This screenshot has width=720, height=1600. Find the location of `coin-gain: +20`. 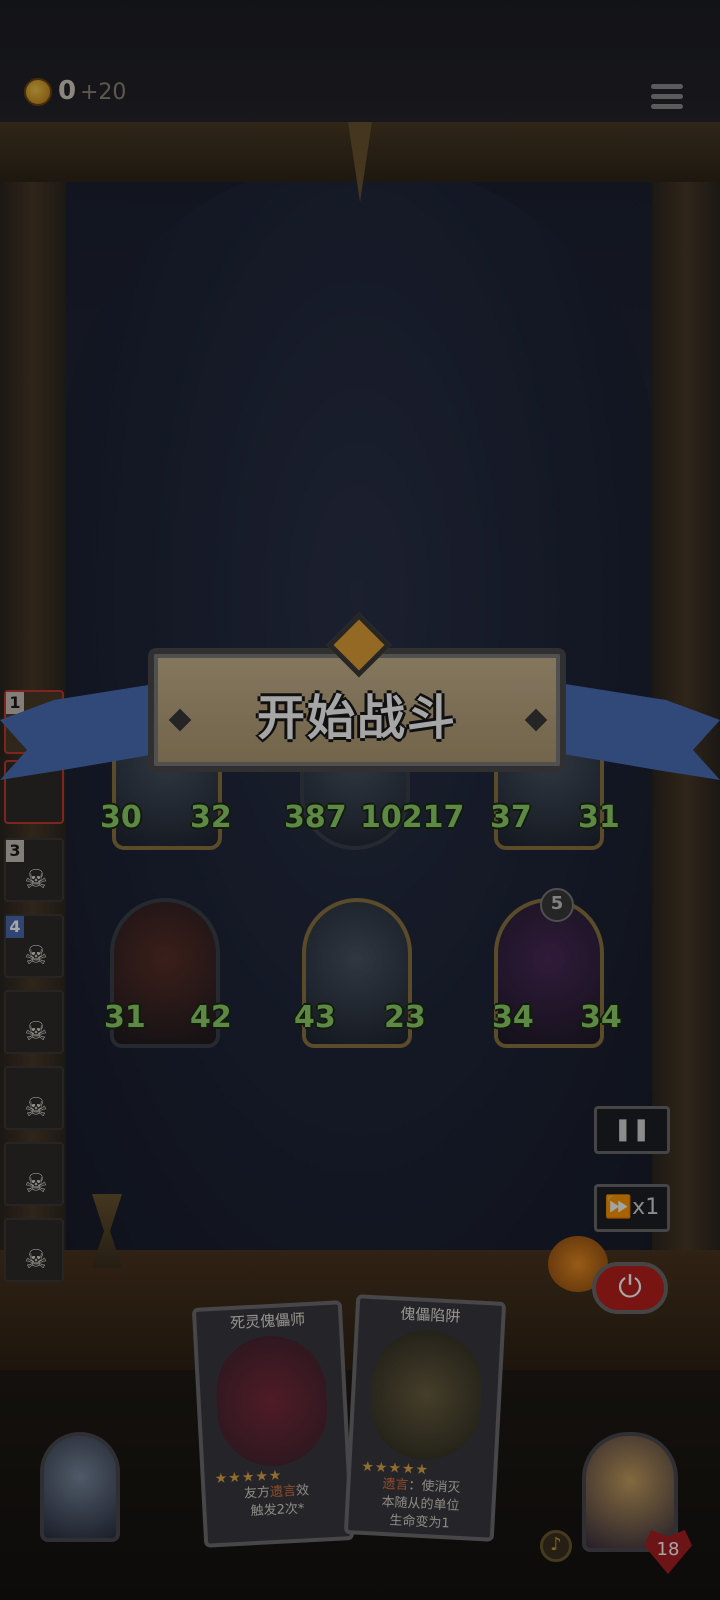

coin-gain: +20 is located at coordinates (103, 92).